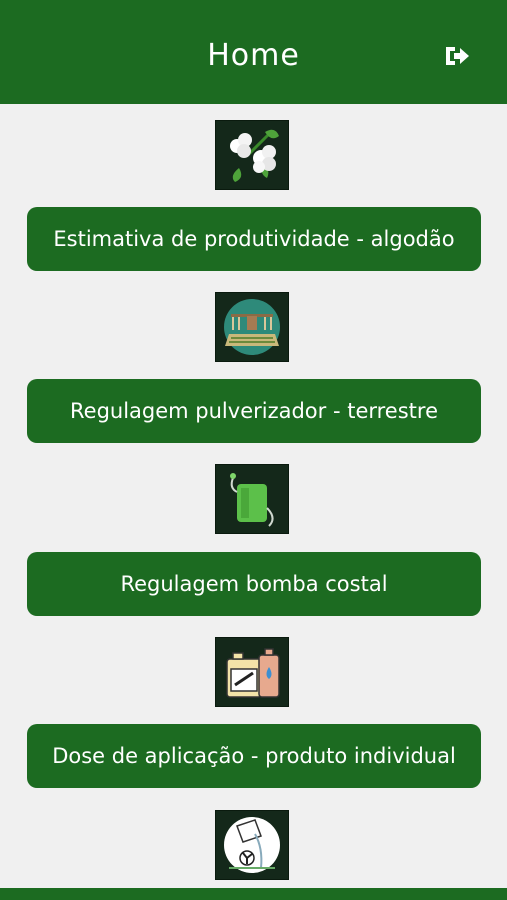 This screenshot has height=900, width=507. I want to click on btn-estimativa-produtividade: Estimativa de produtividade - algodão, so click(254, 239).